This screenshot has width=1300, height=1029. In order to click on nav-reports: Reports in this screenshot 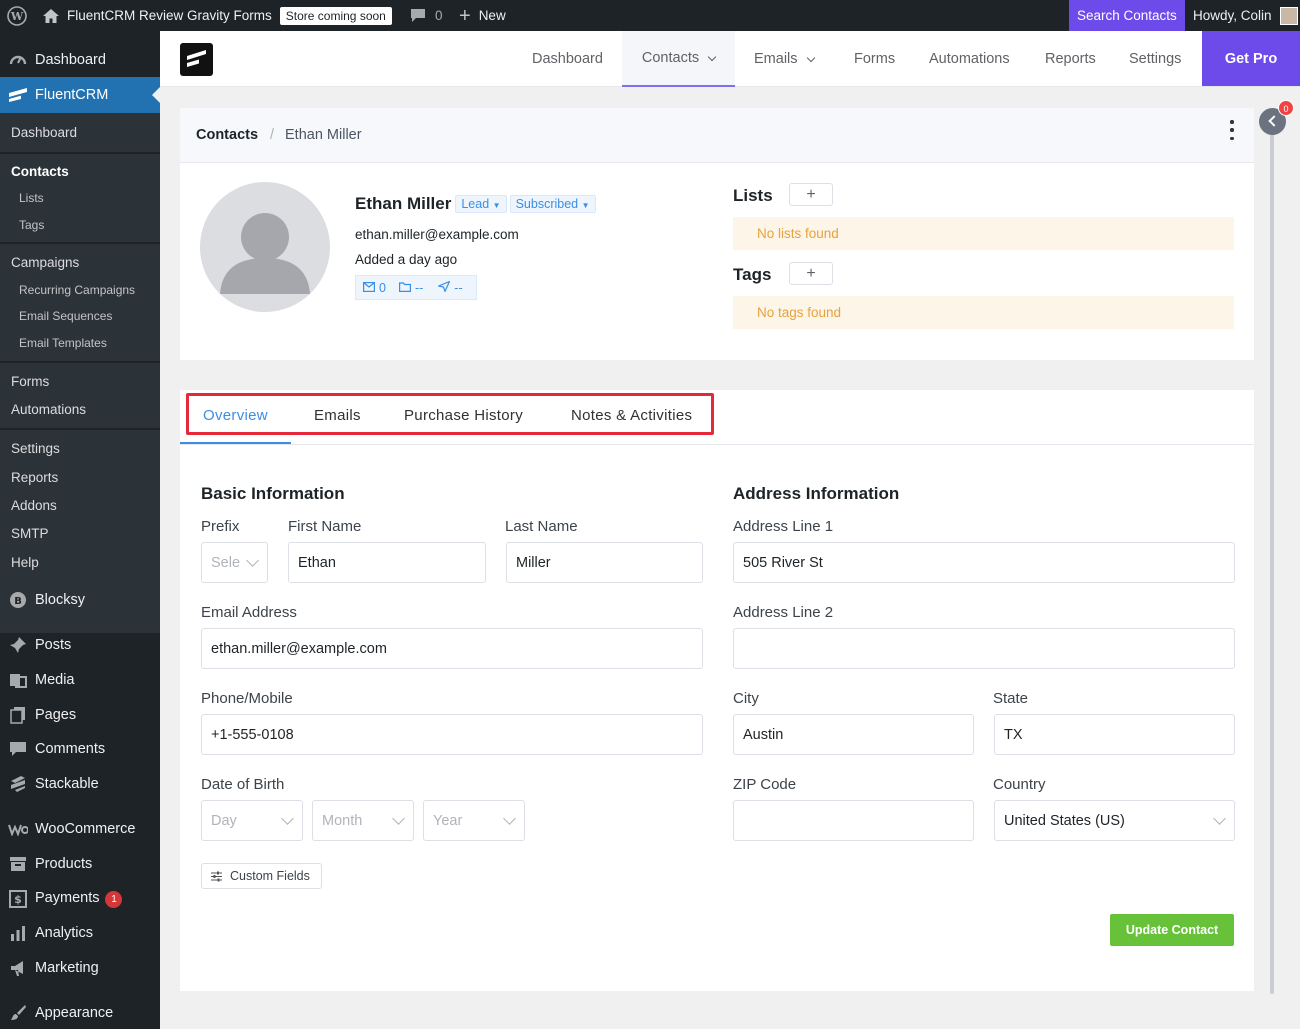, I will do `click(1070, 59)`.